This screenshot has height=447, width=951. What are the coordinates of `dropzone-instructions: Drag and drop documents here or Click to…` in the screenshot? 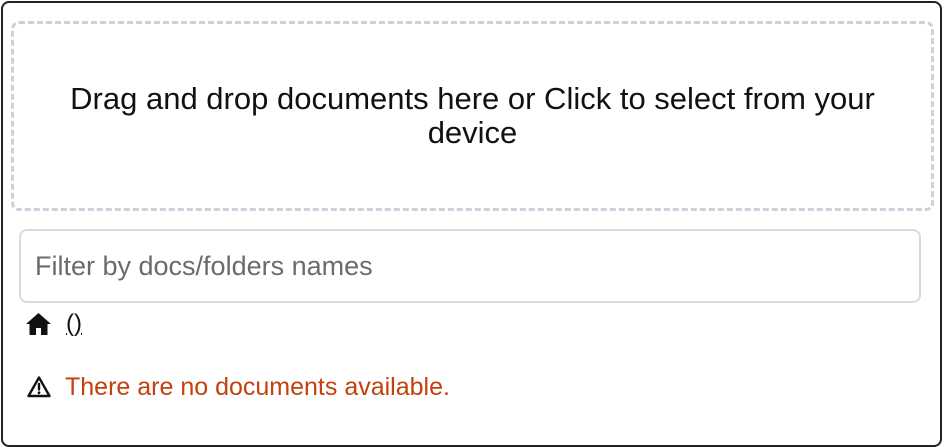 It's located at (472, 115).